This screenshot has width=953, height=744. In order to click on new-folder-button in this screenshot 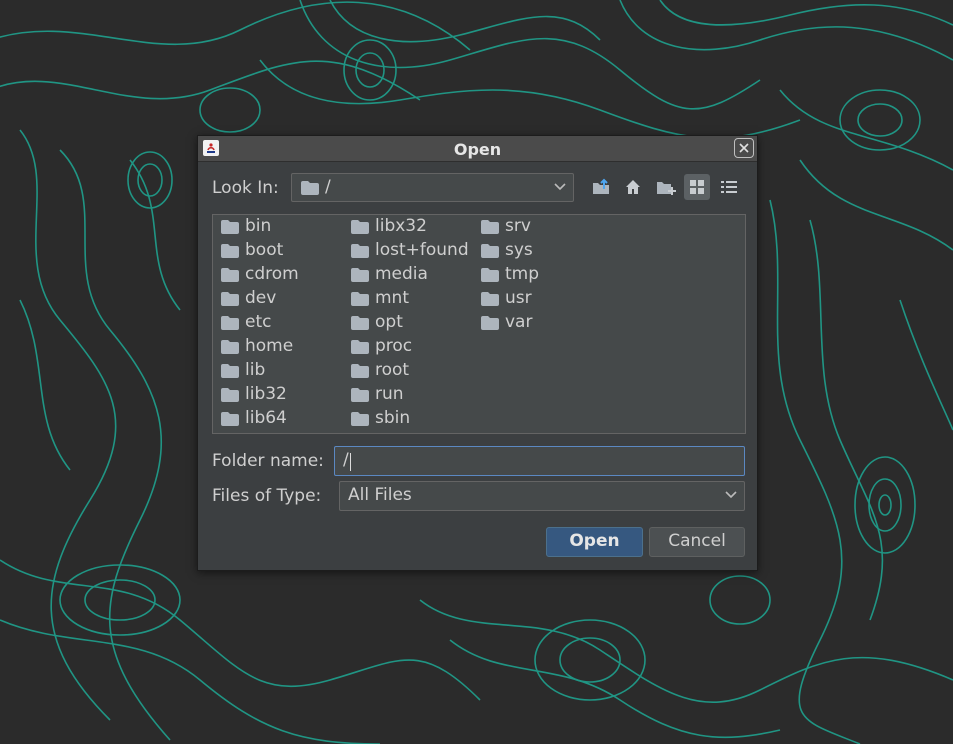, I will do `click(665, 187)`.